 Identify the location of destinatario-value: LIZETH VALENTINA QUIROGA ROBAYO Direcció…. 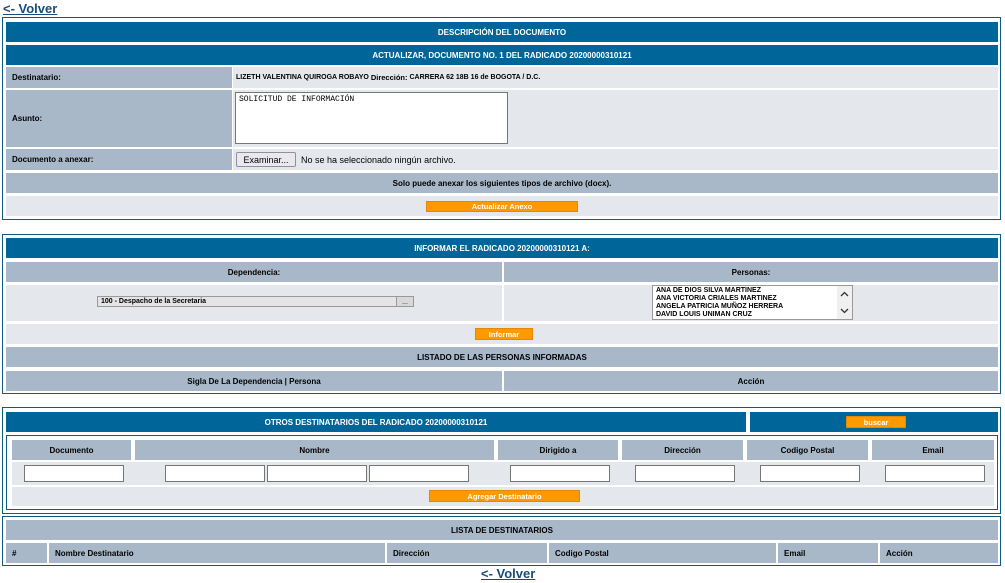
(615, 77).